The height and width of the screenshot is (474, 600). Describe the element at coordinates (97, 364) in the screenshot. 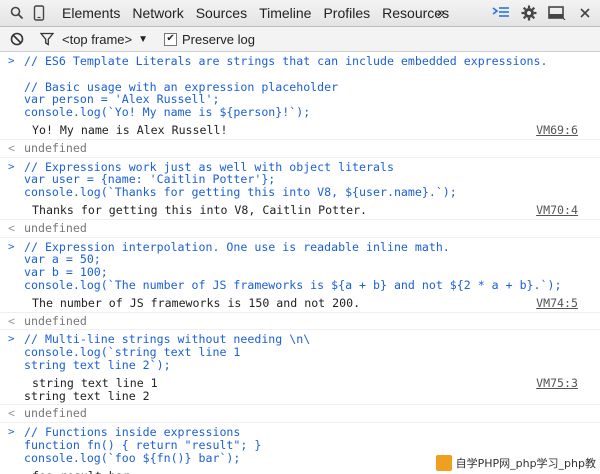

I see `input-line: string text line 2`);` at that location.